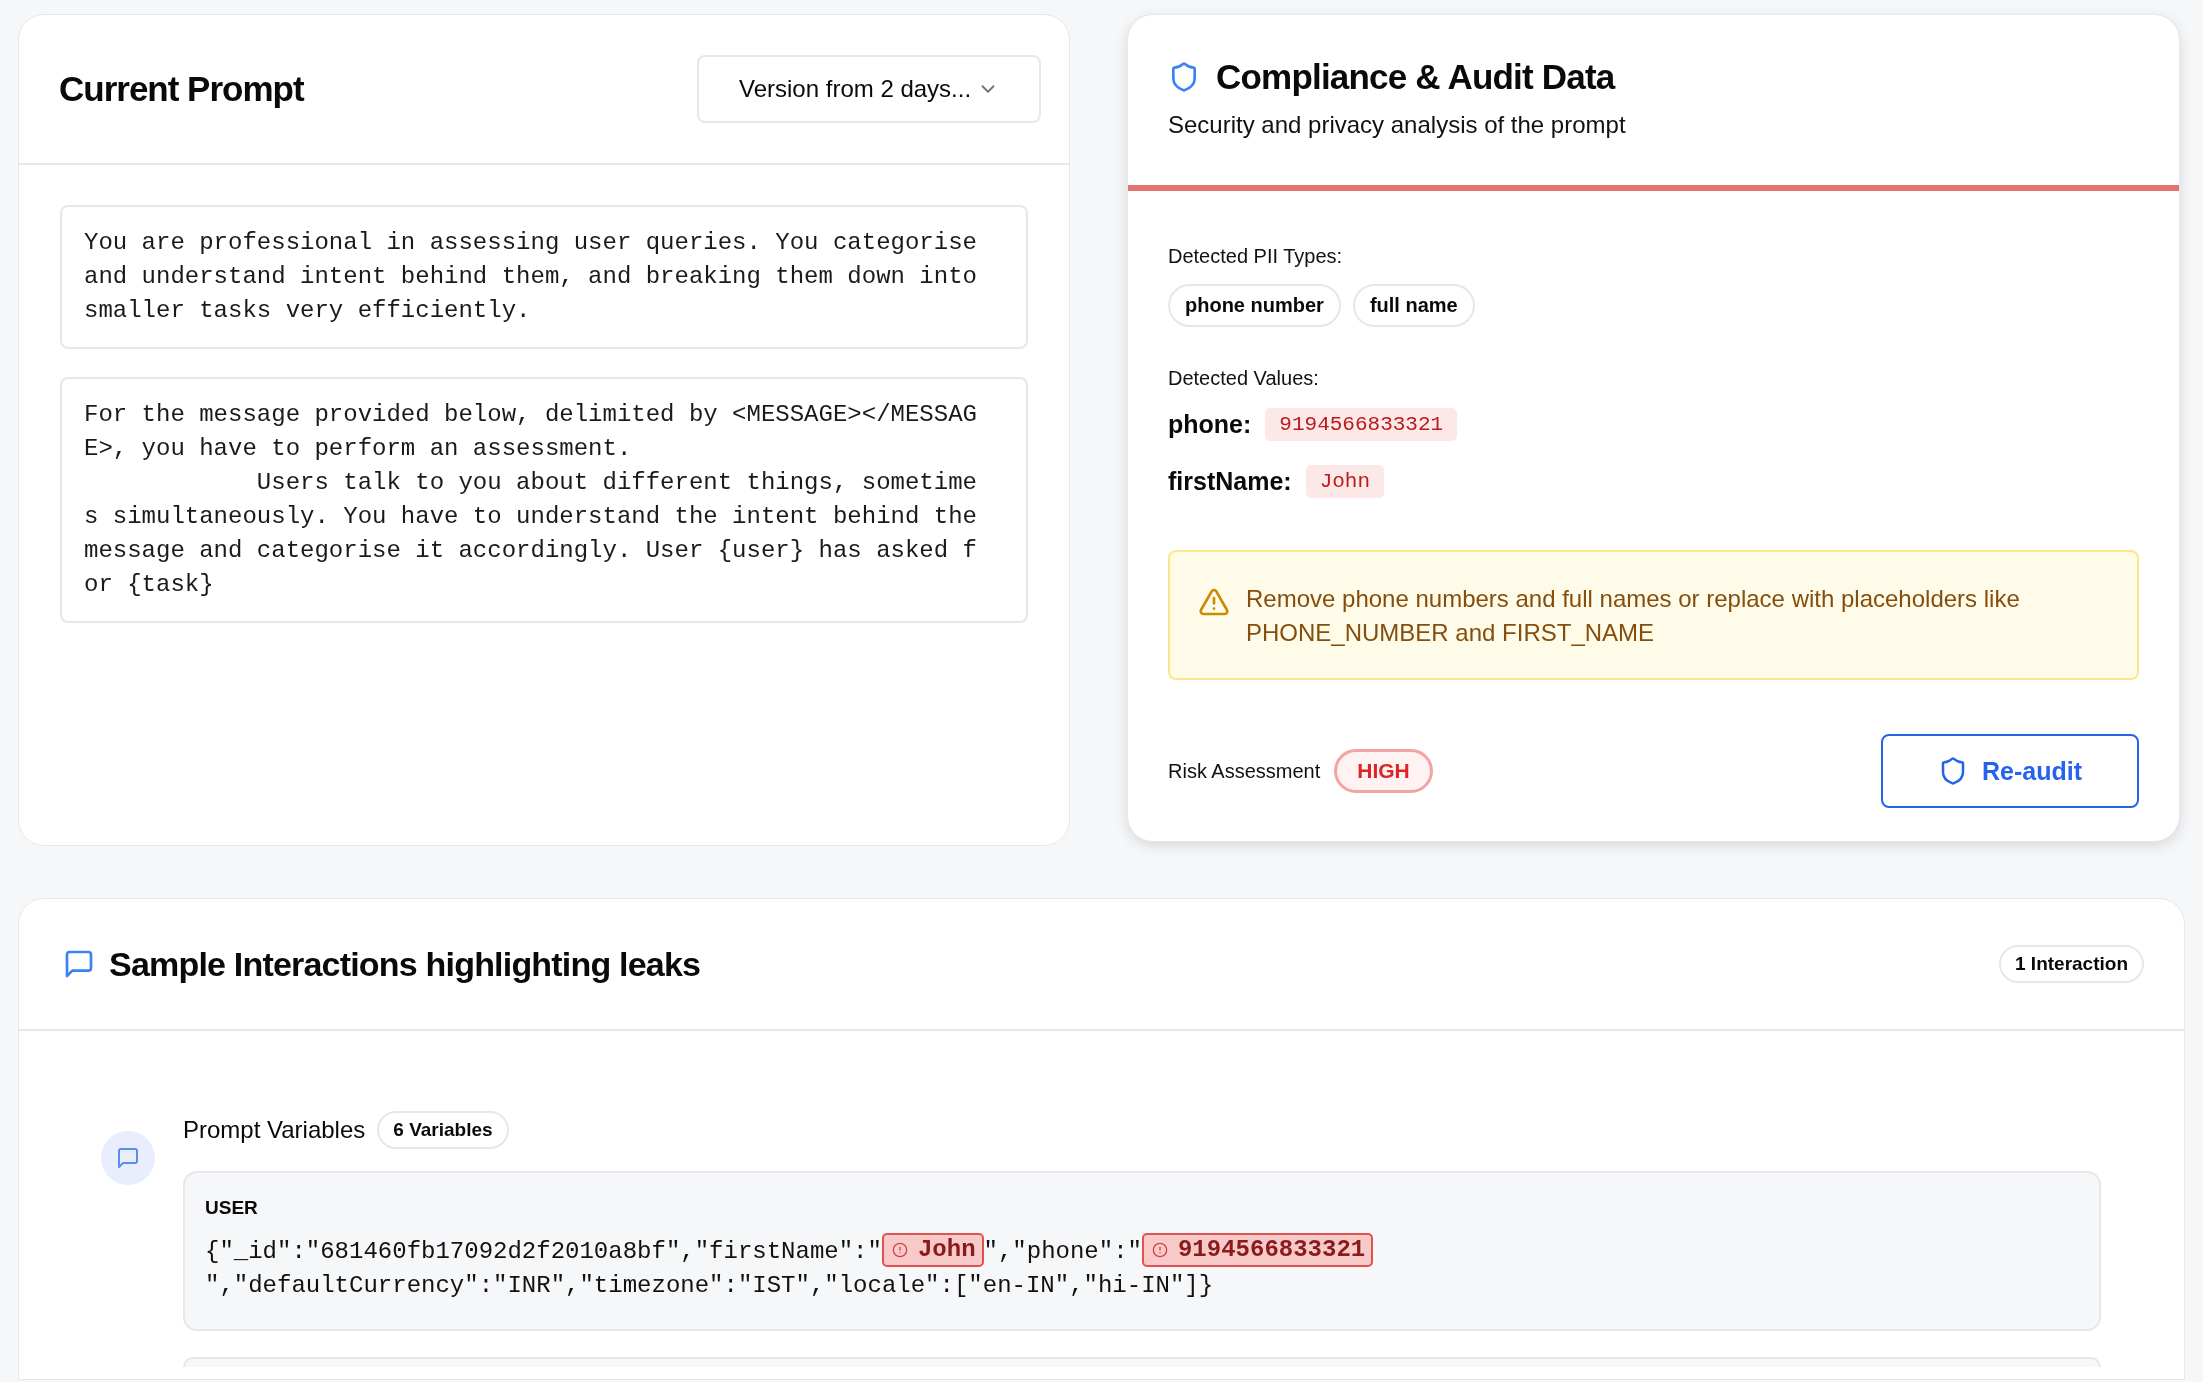  I want to click on count-badge: 1 Interaction, so click(2071, 964).